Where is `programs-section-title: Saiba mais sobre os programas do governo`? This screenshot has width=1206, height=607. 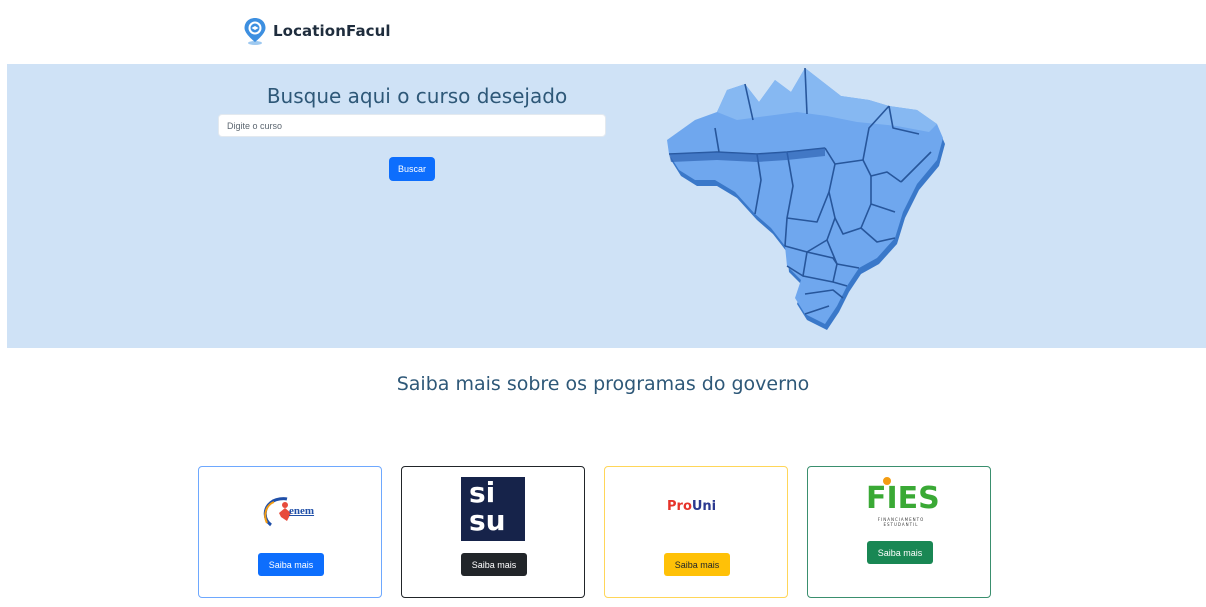
programs-section-title: Saiba mais sobre os programas do governo is located at coordinates (603, 384).